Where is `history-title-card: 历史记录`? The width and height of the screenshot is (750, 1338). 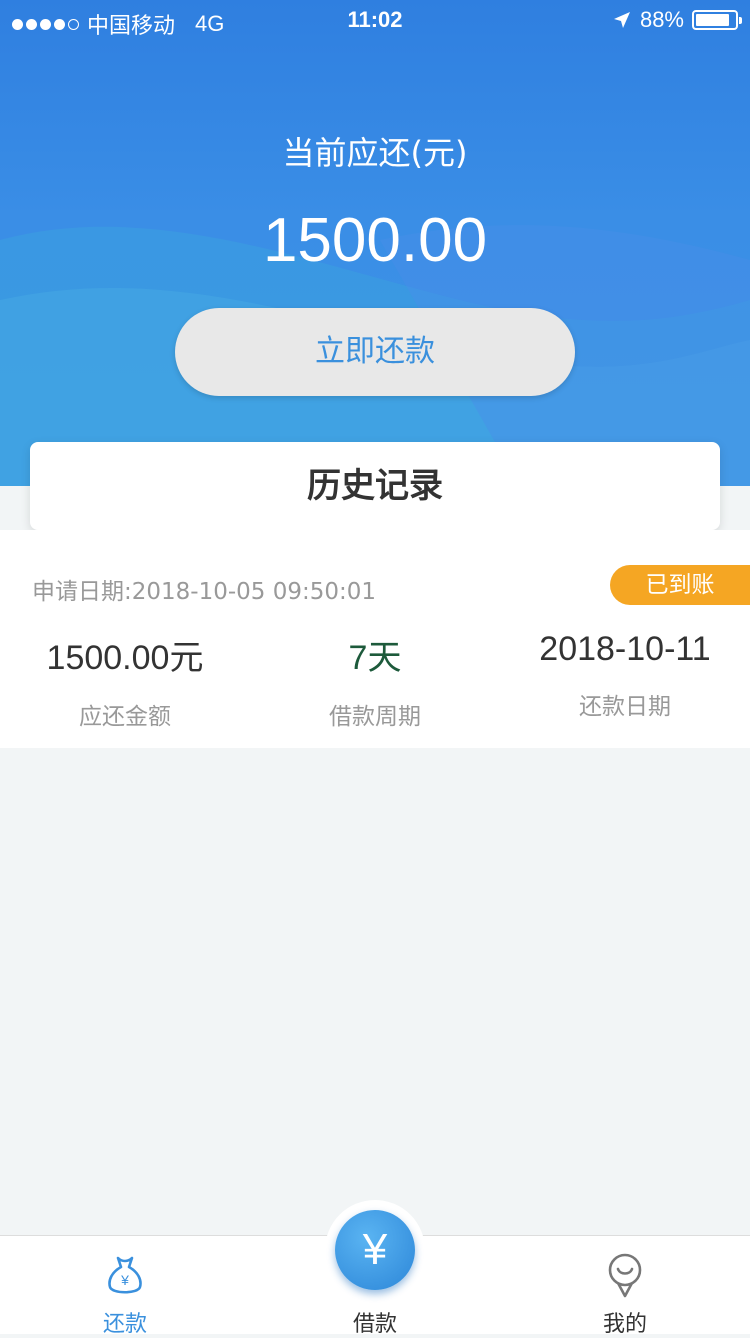
history-title-card: 历史记录 is located at coordinates (375, 486).